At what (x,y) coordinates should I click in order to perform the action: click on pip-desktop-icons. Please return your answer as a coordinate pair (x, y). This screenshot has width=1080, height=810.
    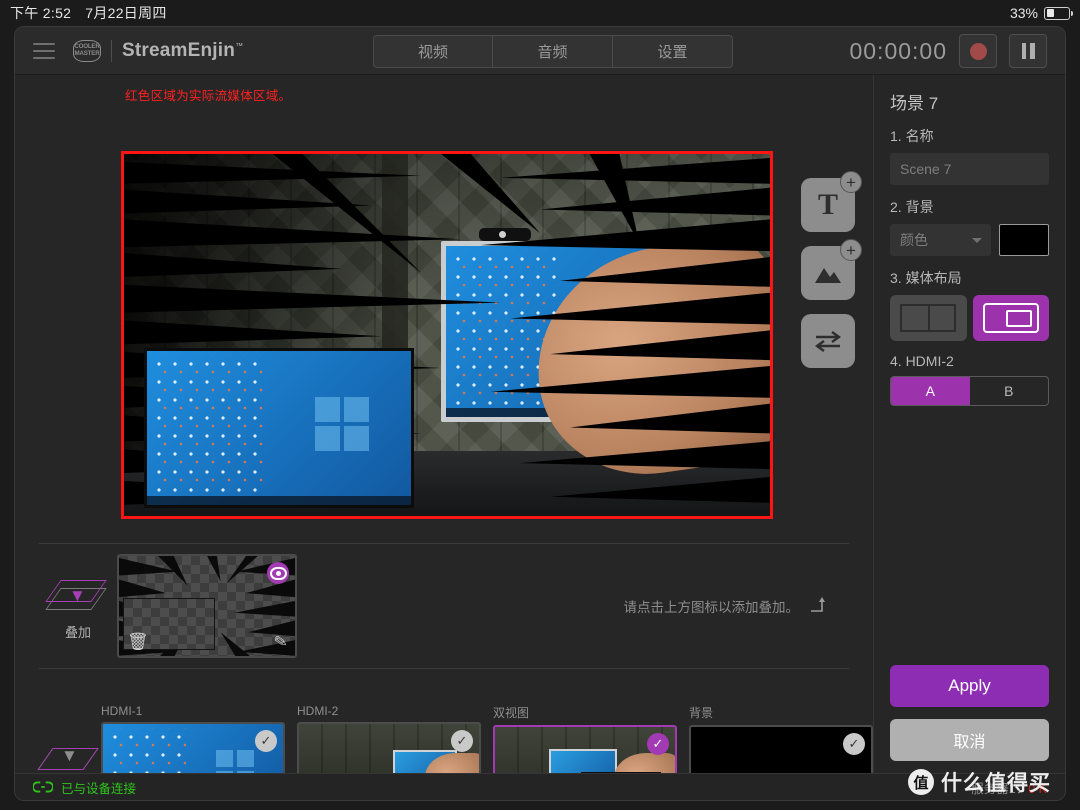
    Looking at the image, I should click on (209, 426).